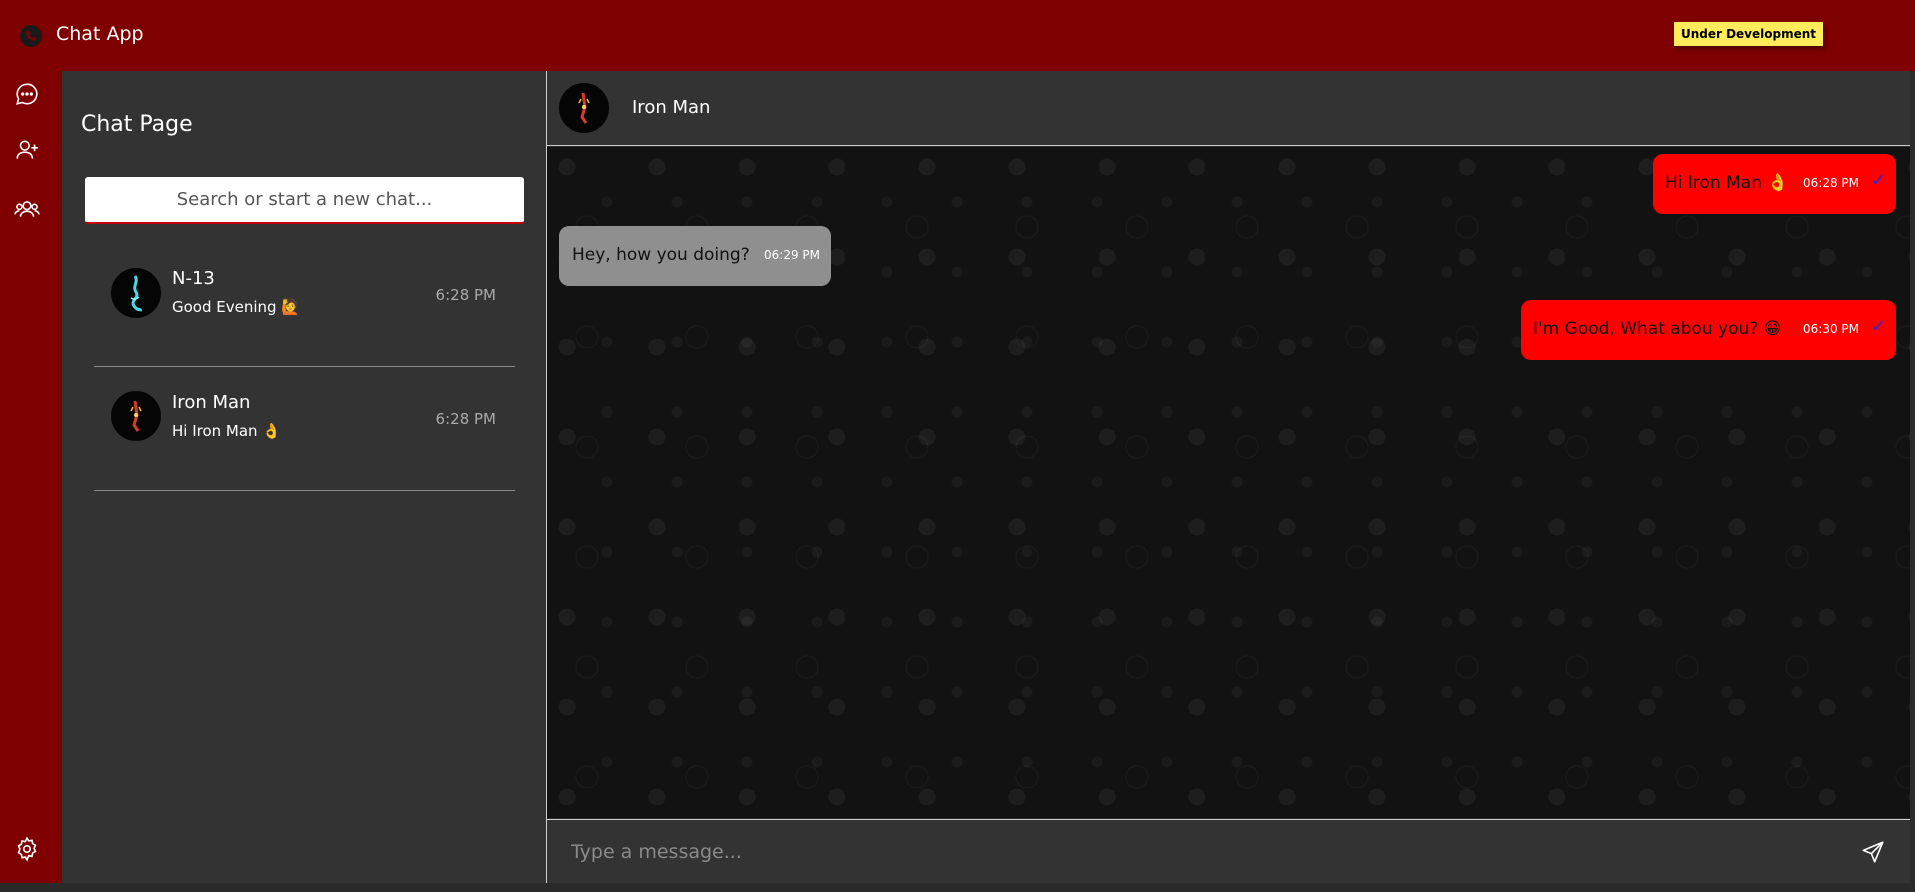 This screenshot has width=1915, height=892. Describe the element at coordinates (31, 36) in the screenshot. I see `app-logo-icon` at that location.